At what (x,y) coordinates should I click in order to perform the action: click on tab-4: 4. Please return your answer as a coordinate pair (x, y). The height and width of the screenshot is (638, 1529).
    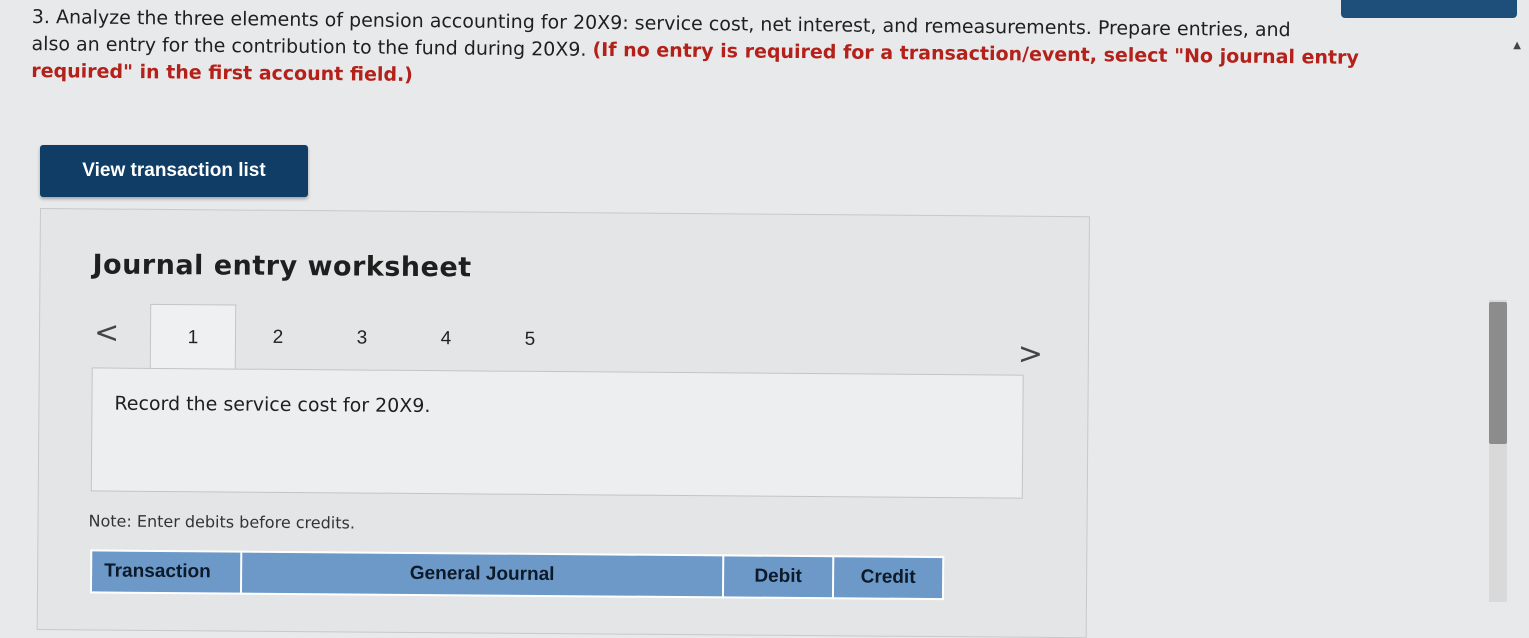
    Looking at the image, I should click on (446, 339).